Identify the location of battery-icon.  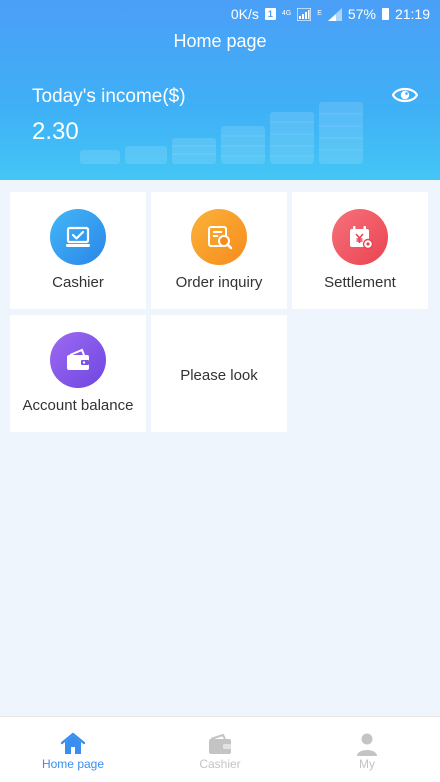
(385, 14).